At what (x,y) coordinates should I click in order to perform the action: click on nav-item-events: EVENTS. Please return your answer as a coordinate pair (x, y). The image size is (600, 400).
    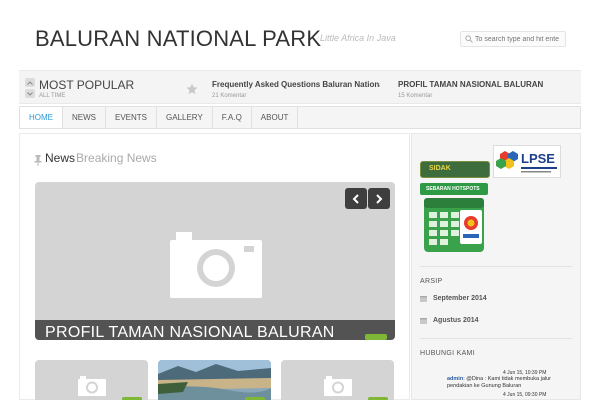
    Looking at the image, I should click on (132, 117).